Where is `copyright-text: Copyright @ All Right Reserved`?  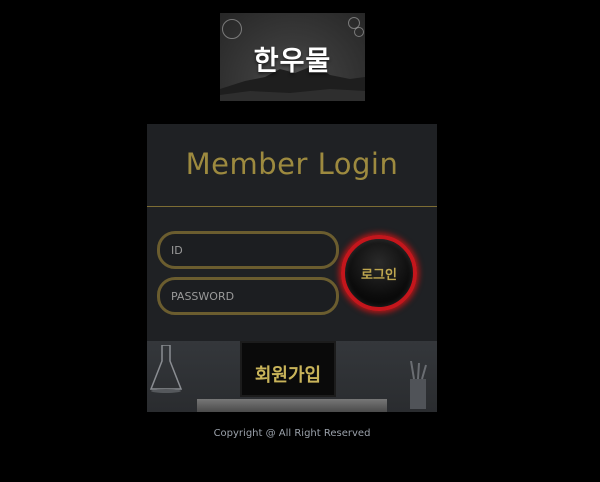 copyright-text: Copyright @ All Right Reserved is located at coordinates (292, 433).